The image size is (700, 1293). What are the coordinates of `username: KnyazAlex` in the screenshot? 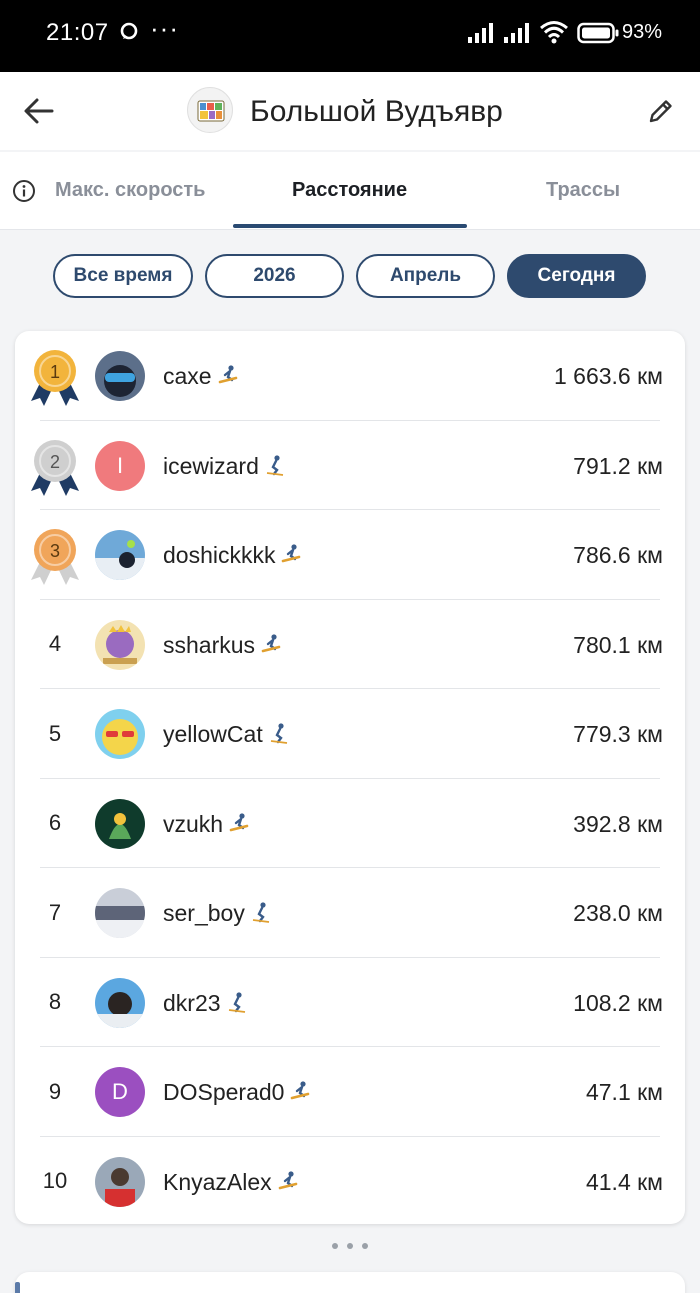 It's located at (231, 1182).